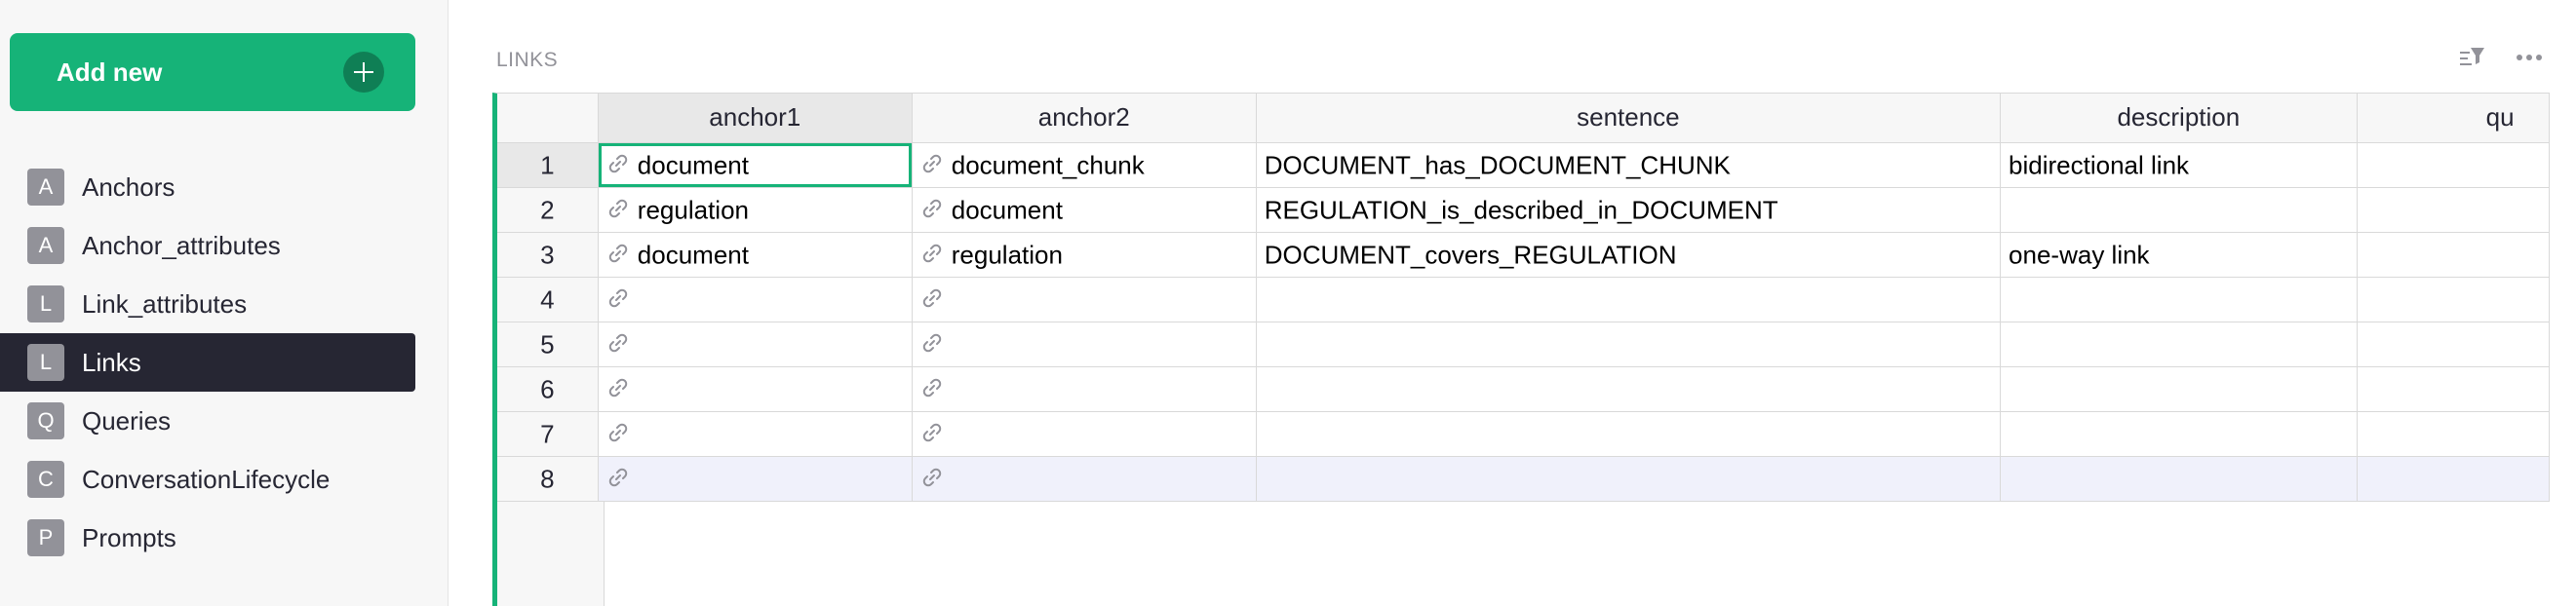 This screenshot has width=2576, height=606. I want to click on sidebar-item-label: Prompts, so click(129, 538).